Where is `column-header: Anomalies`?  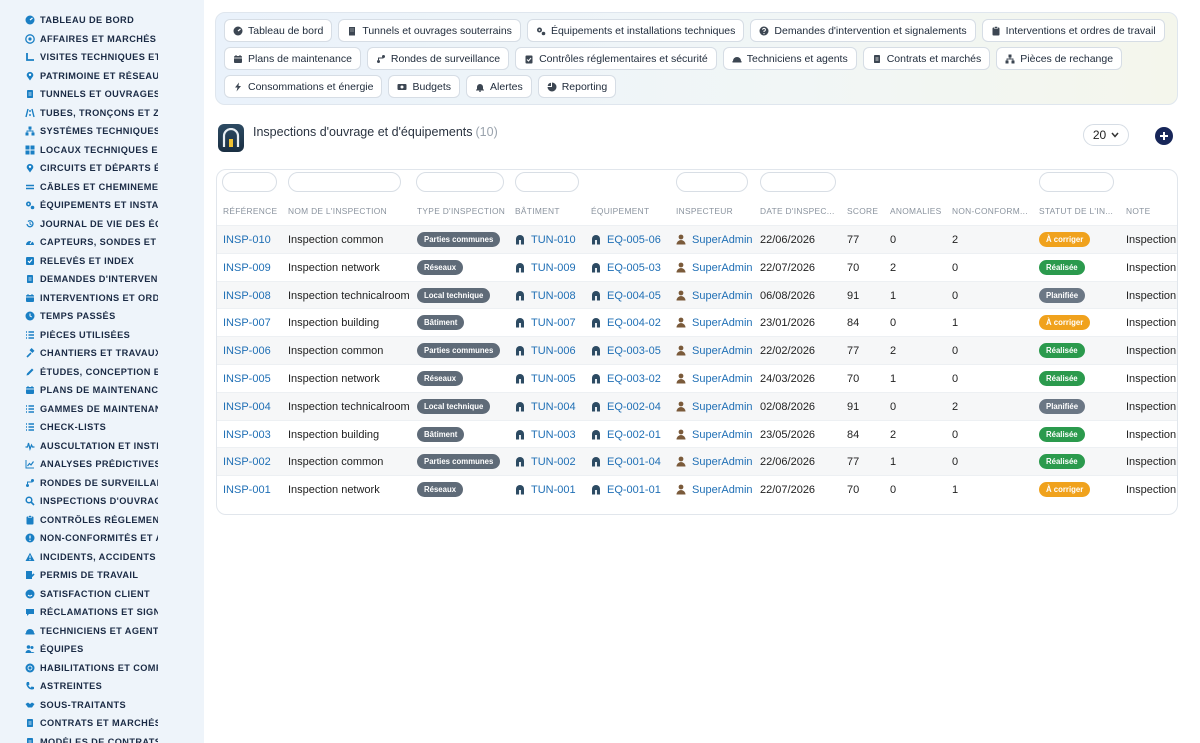 column-header: Anomalies is located at coordinates (916, 211).